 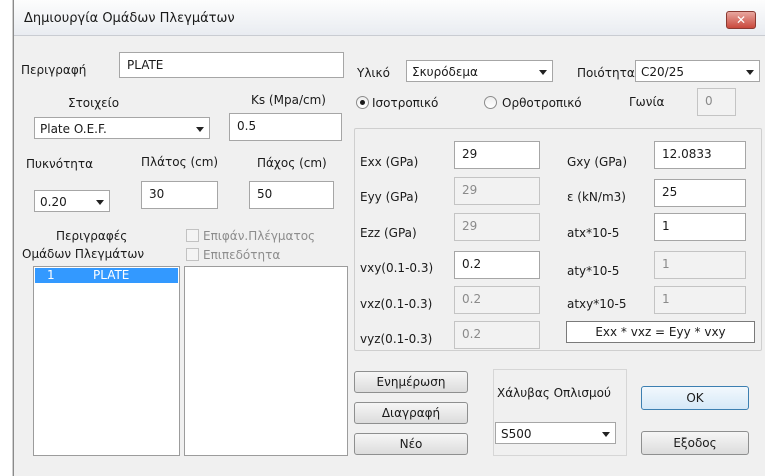 I want to click on vxz-input: 0.2, so click(x=497, y=300).